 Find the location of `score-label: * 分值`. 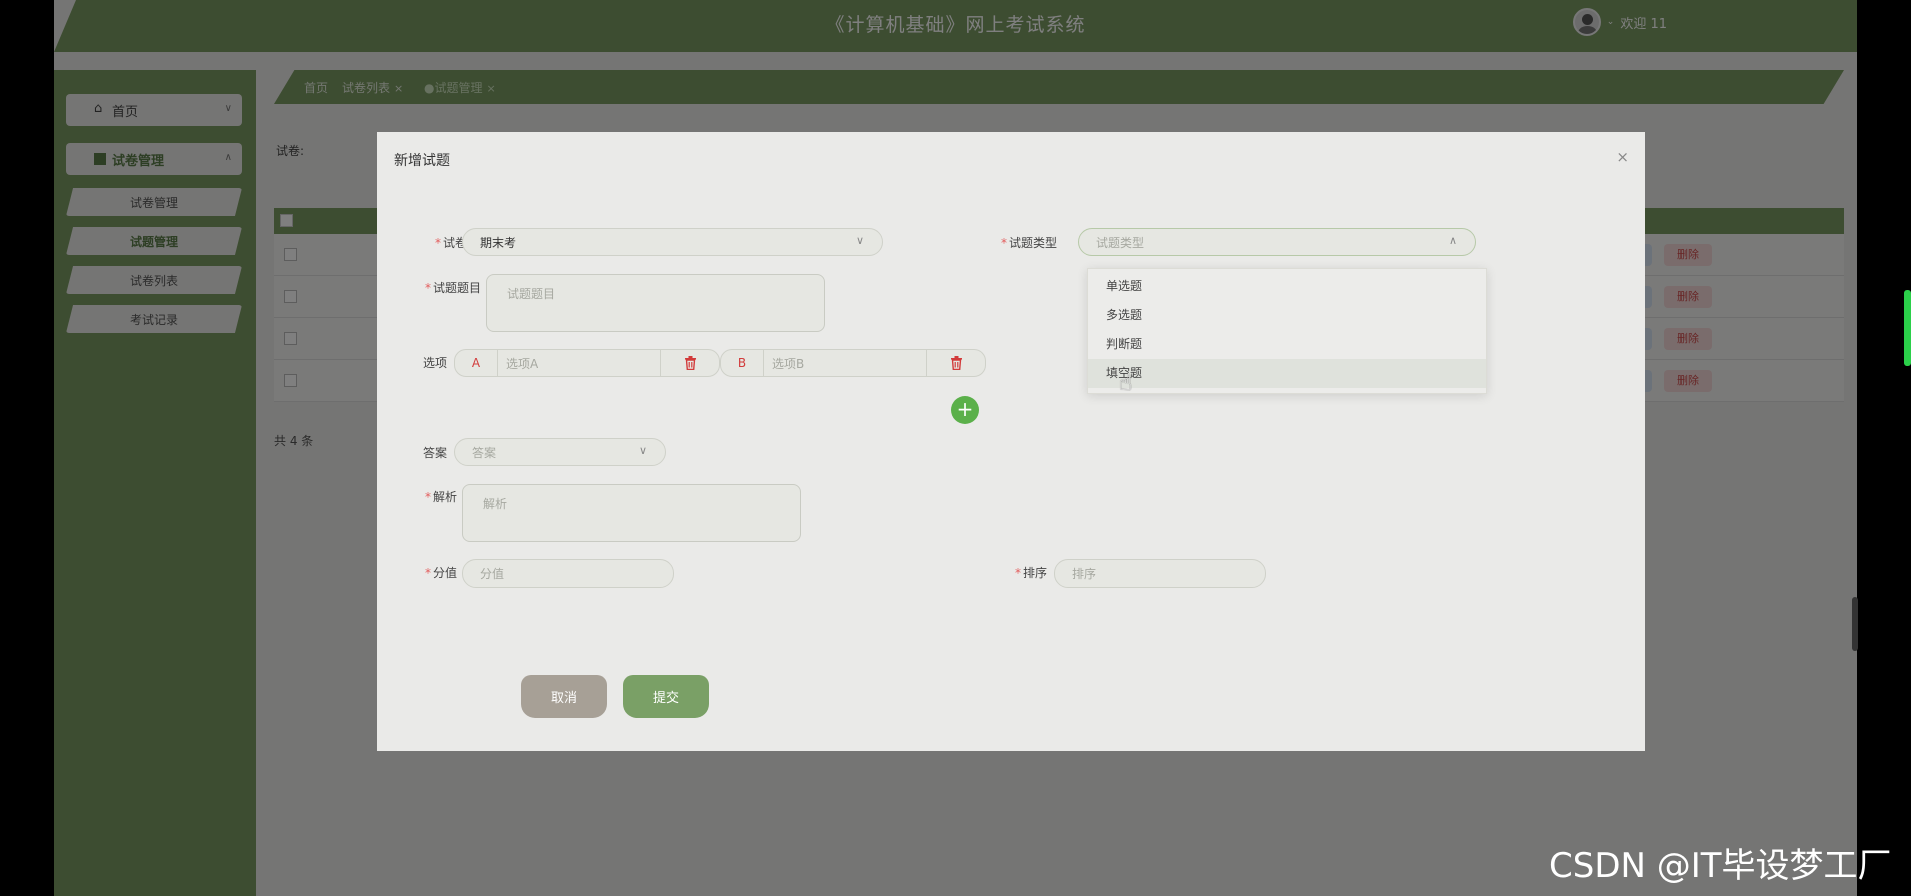

score-label: * 分值 is located at coordinates (440, 573).